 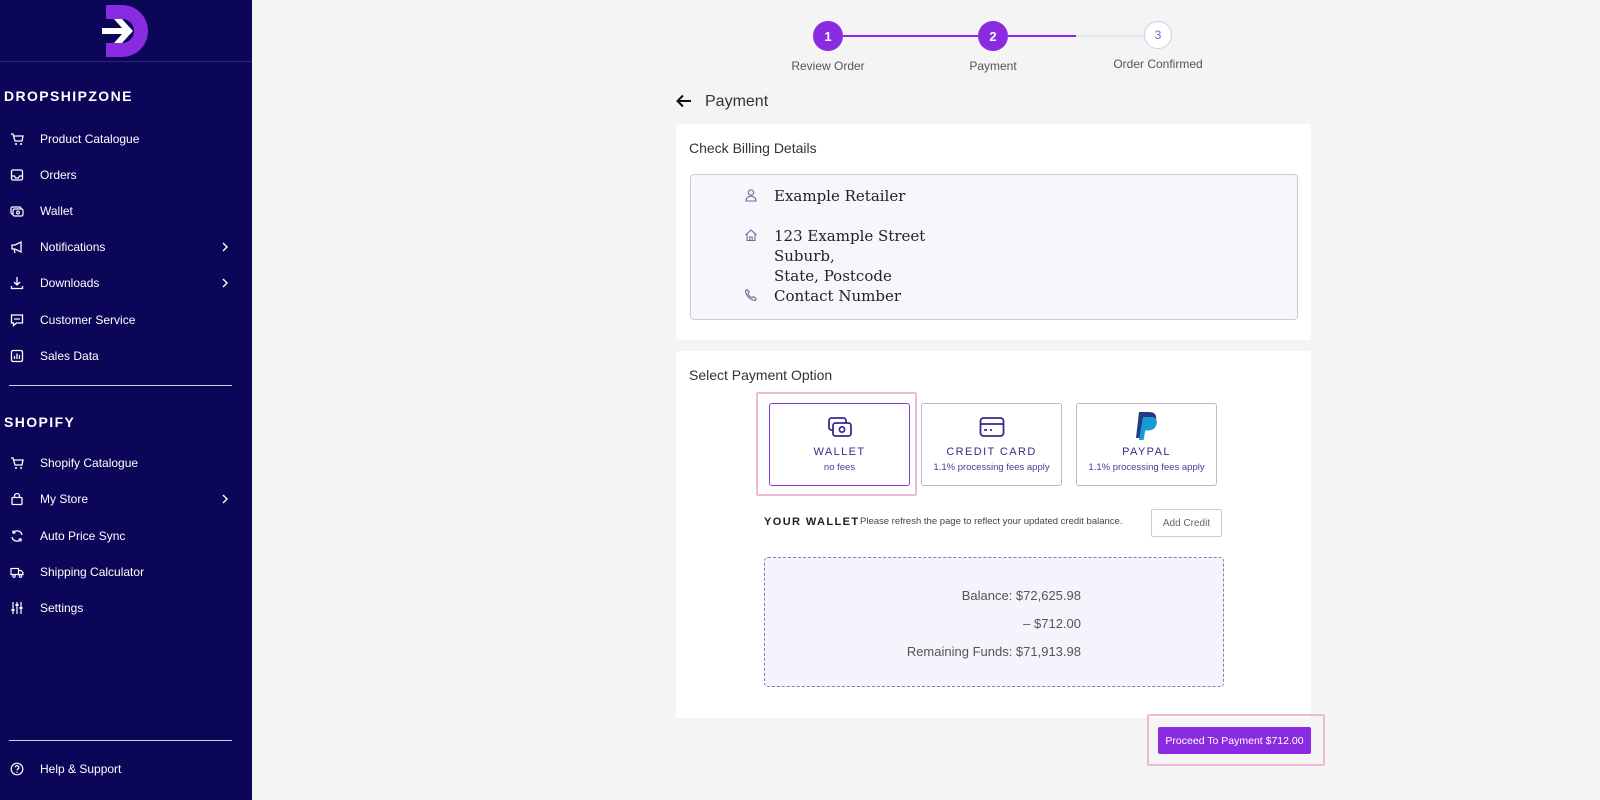 I want to click on sidebar-item-auto-price-sync: Auto Price Sync, so click(x=126, y=536).